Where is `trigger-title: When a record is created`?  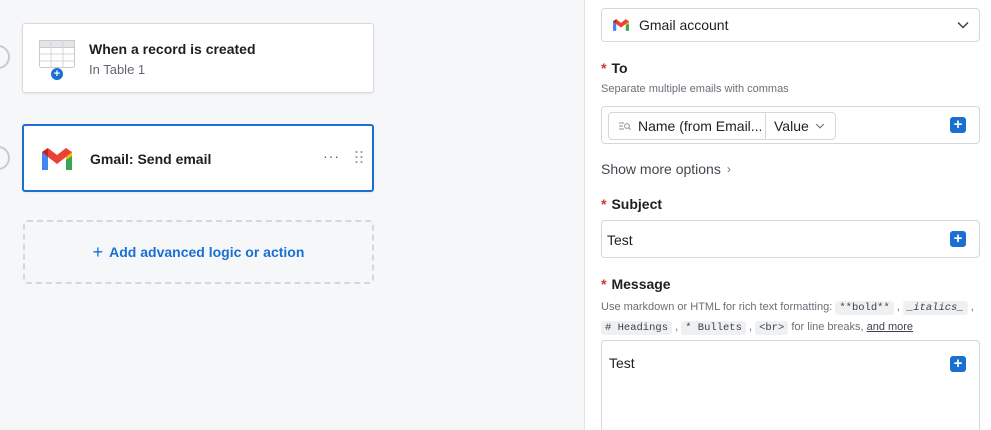
trigger-title: When a record is created is located at coordinates (172, 49).